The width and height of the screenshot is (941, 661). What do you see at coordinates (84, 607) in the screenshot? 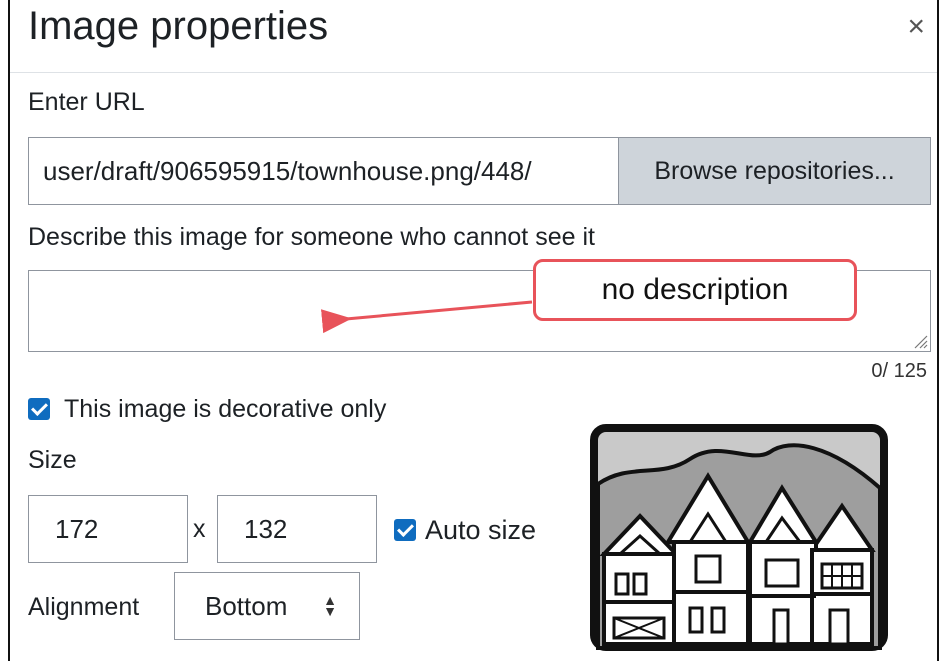
I see `alignment-label: Alignment` at bounding box center [84, 607].